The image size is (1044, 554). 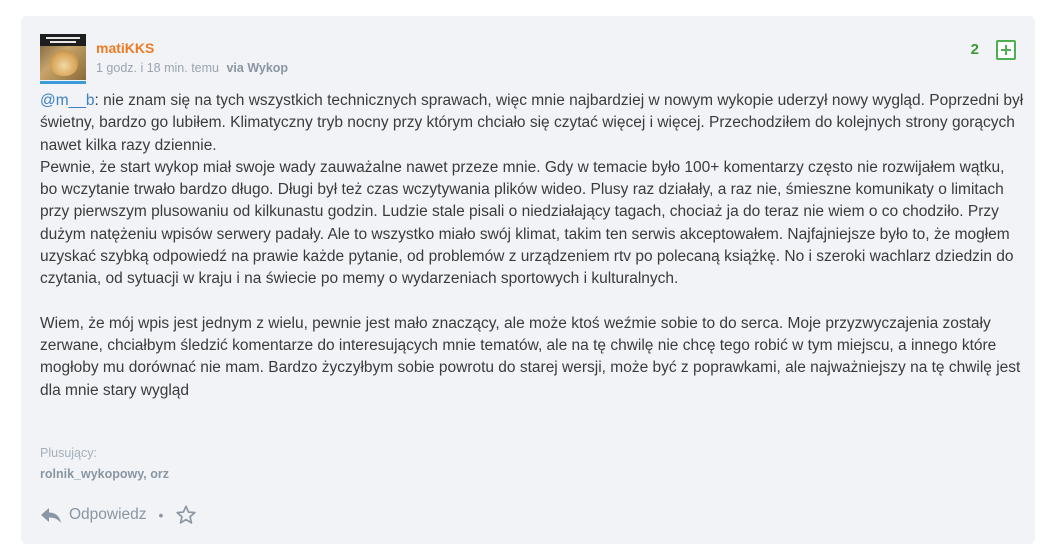 I want to click on comment-actions: Odpowiedz •, so click(x=118, y=515).